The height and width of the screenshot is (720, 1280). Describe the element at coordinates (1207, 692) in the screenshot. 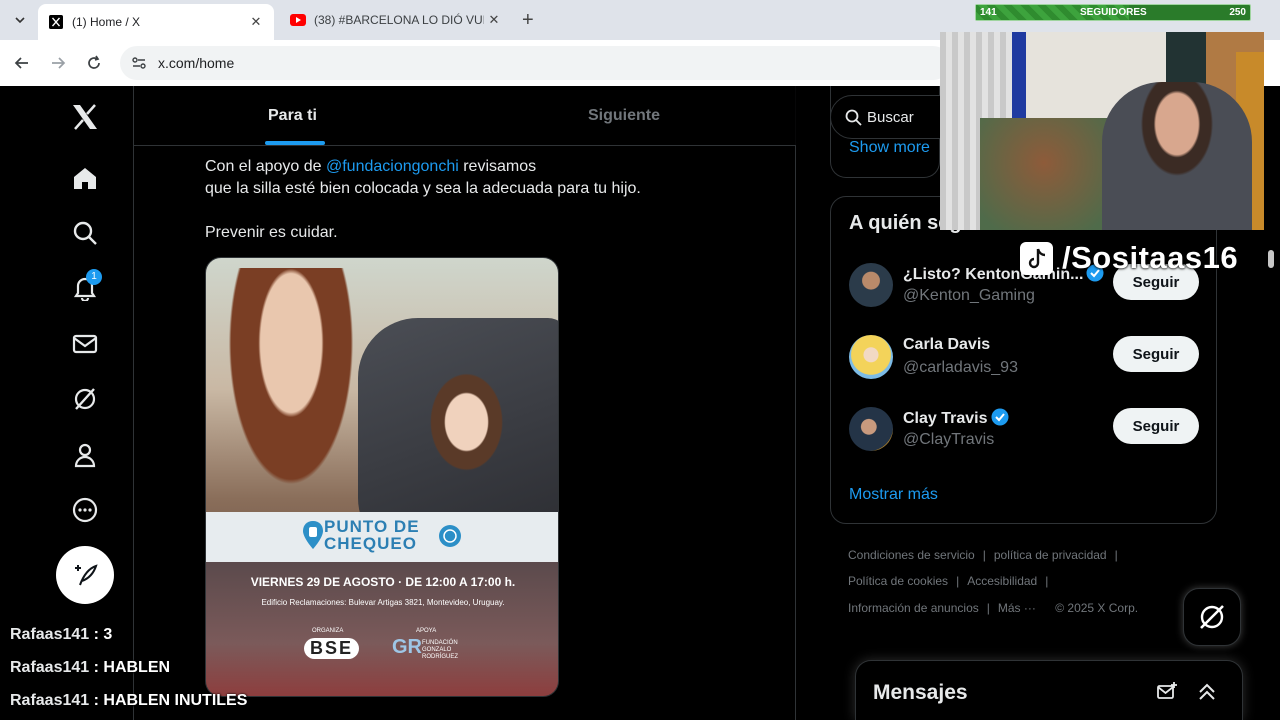

I see `chevron-double-up-icon` at that location.